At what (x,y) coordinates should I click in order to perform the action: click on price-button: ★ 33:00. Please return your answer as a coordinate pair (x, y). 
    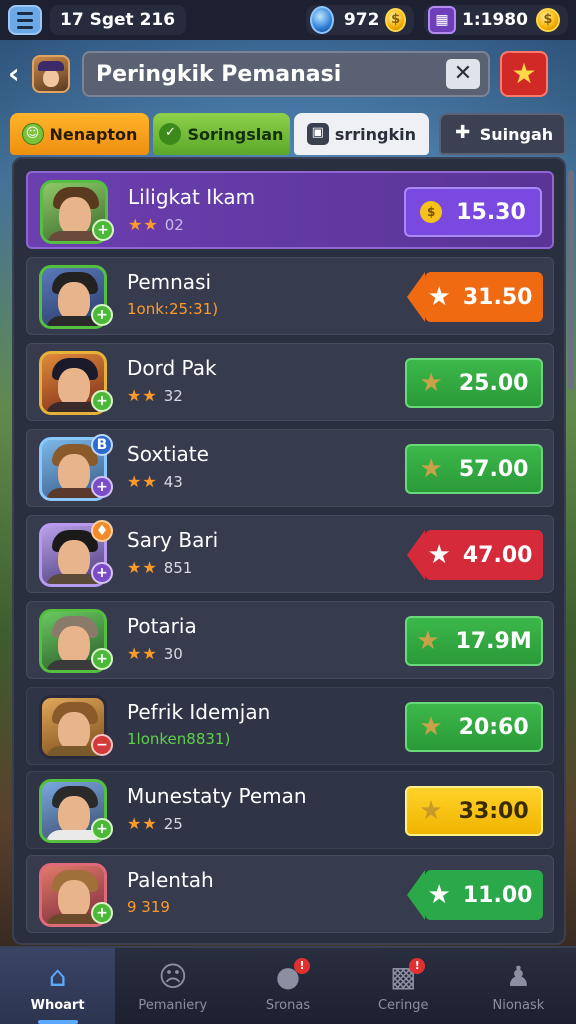
    Looking at the image, I should click on (474, 811).